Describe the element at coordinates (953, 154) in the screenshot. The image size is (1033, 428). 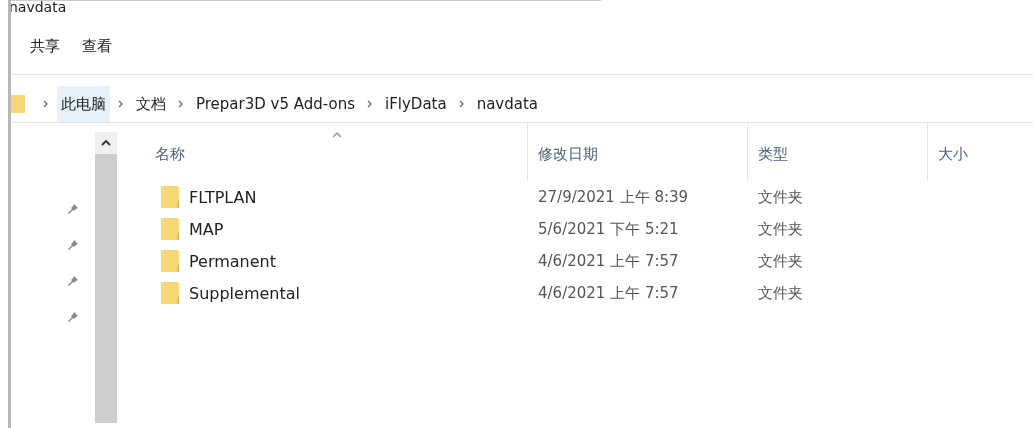
I see `column-header: 大小` at that location.